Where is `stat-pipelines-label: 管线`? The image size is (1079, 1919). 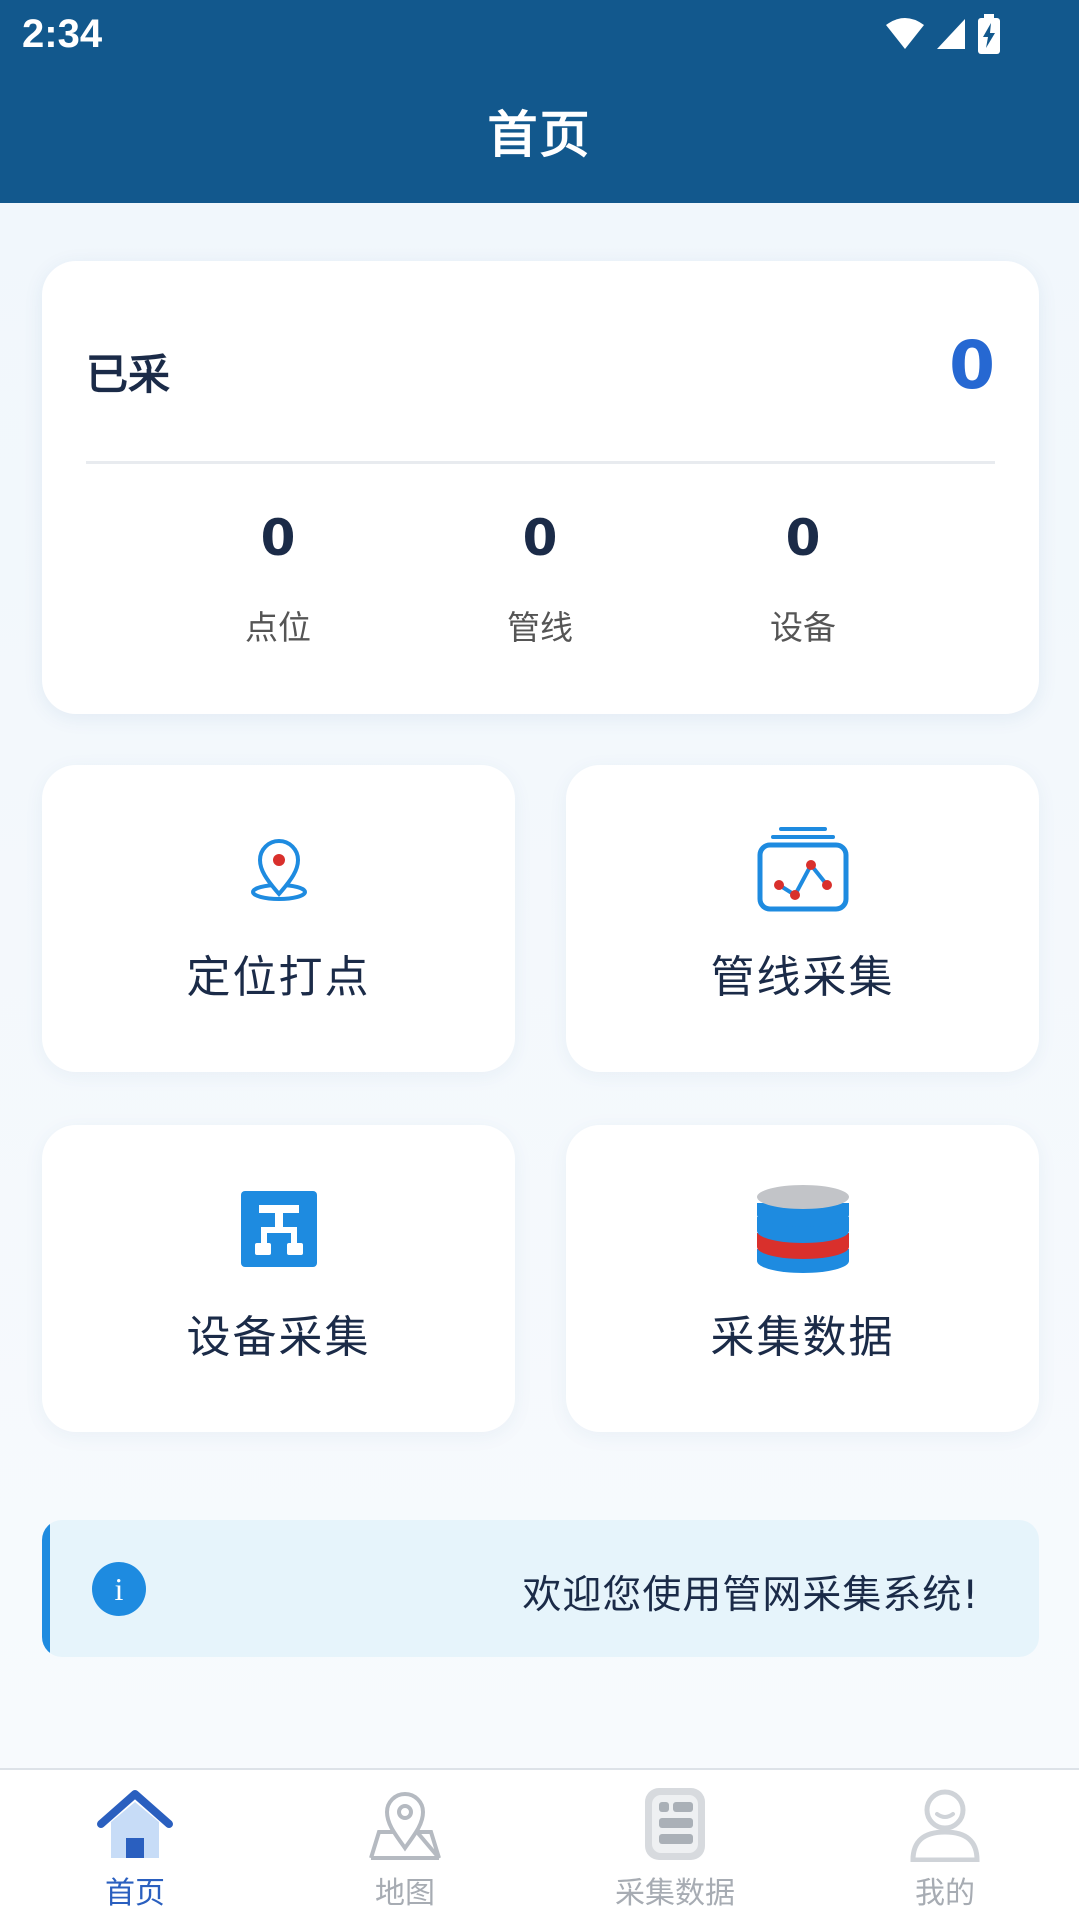 stat-pipelines-label: 管线 is located at coordinates (540, 627).